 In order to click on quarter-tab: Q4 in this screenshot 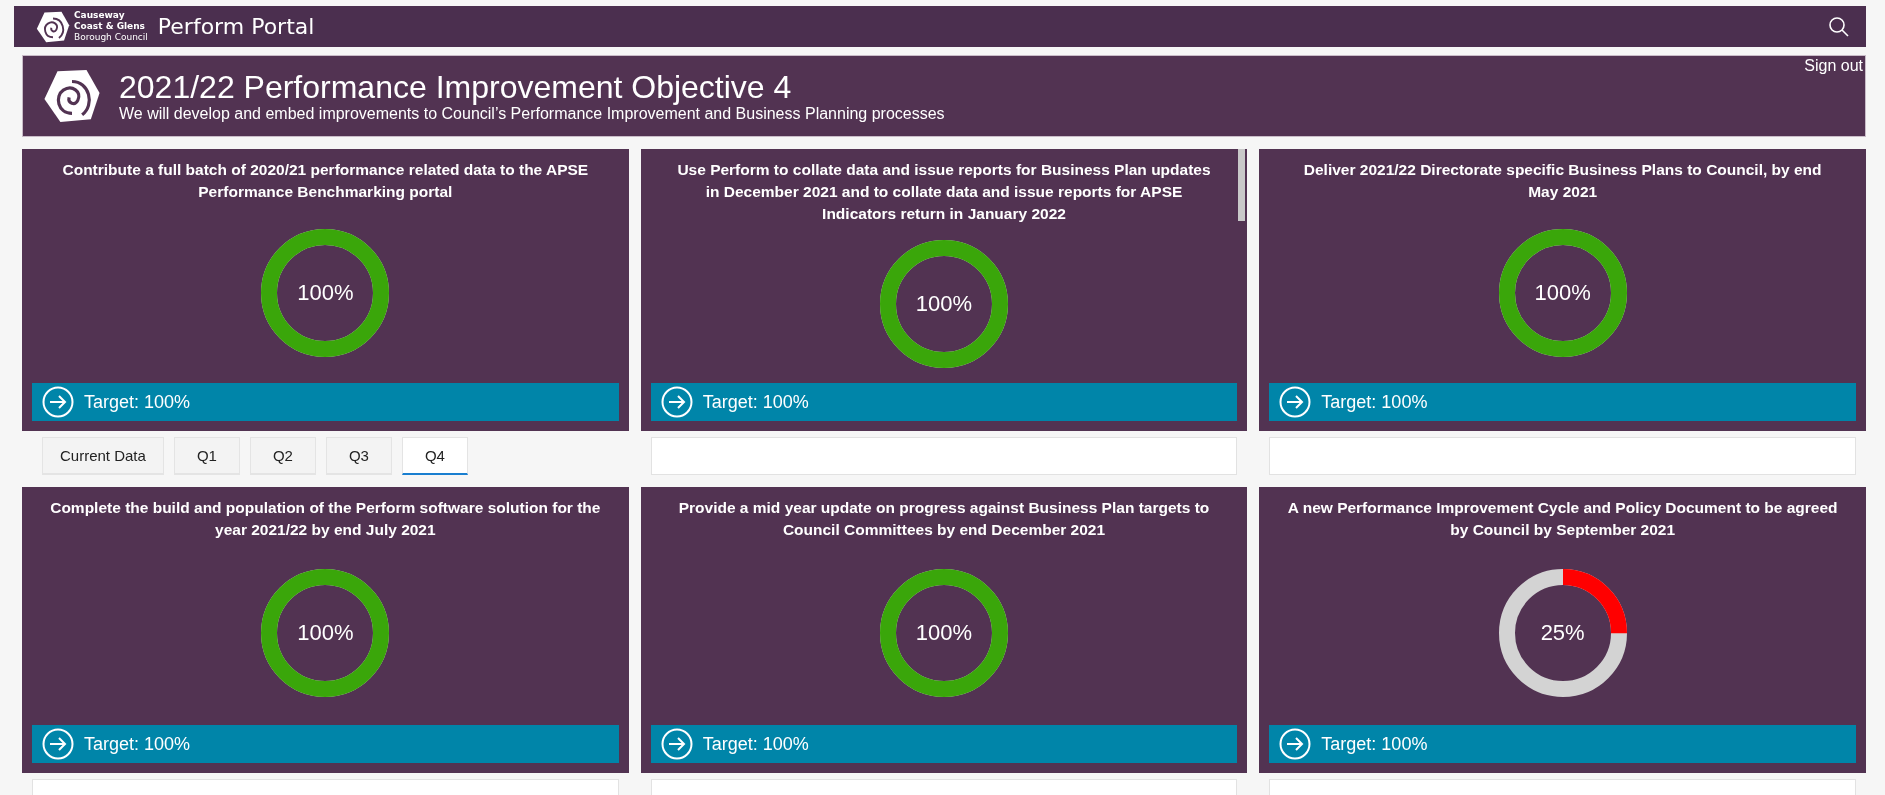, I will do `click(434, 456)`.